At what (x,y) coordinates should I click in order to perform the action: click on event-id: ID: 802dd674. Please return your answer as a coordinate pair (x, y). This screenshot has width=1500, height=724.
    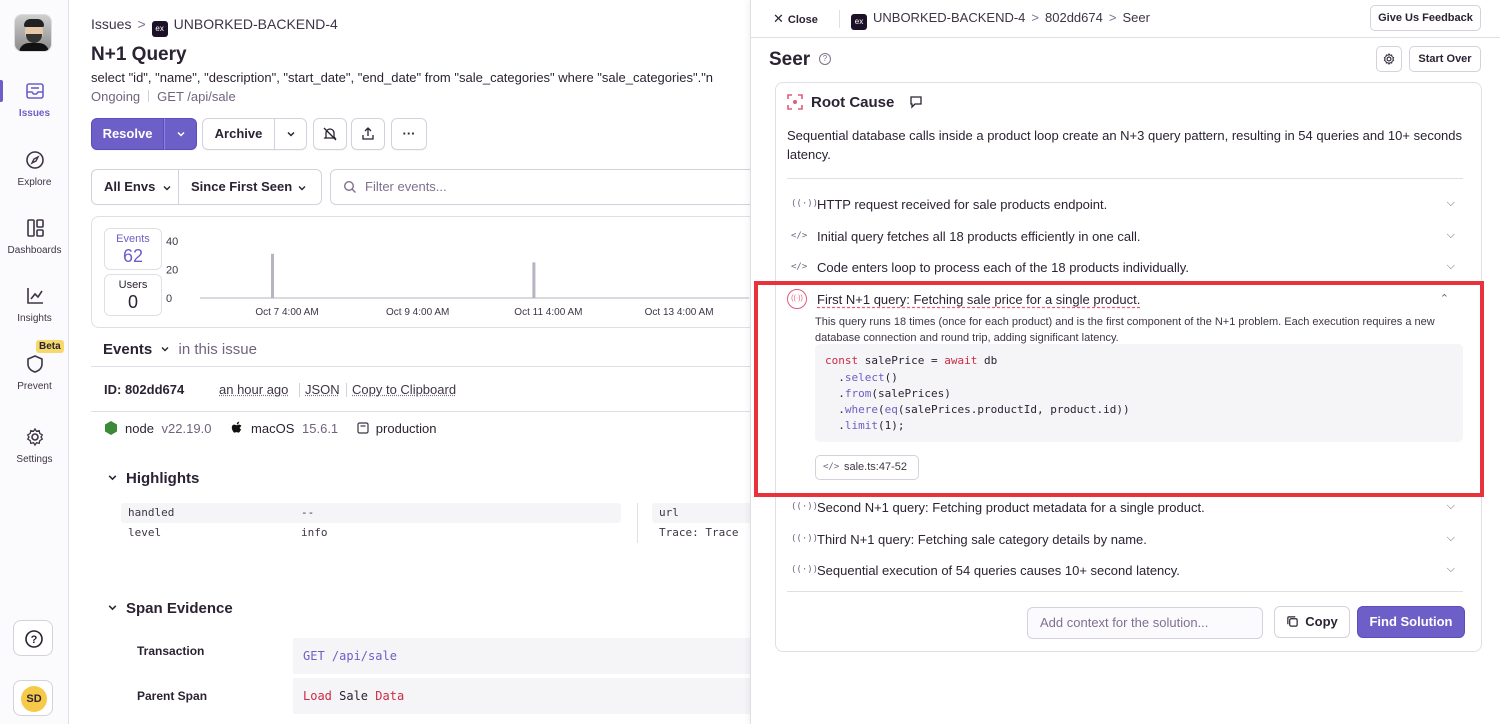
    Looking at the image, I should click on (144, 389).